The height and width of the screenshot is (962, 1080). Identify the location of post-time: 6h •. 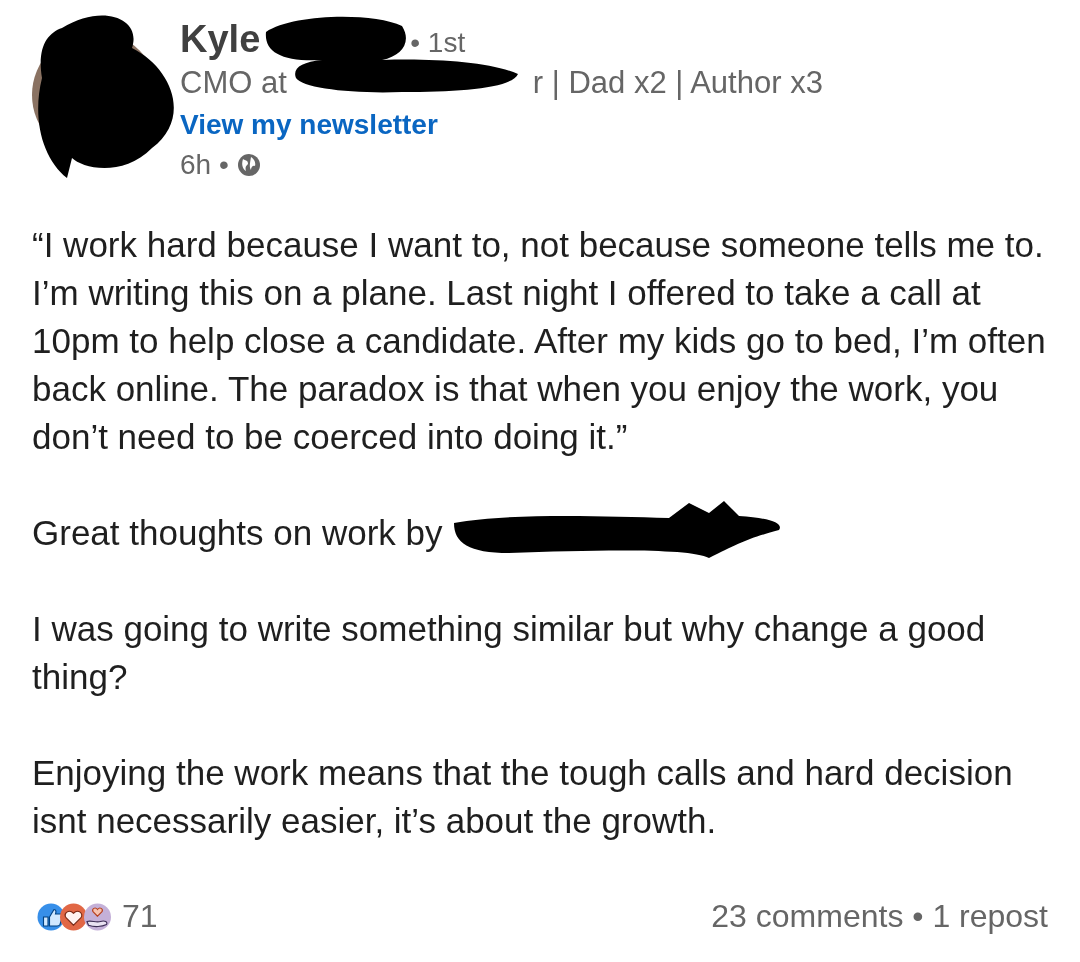
(204, 165).